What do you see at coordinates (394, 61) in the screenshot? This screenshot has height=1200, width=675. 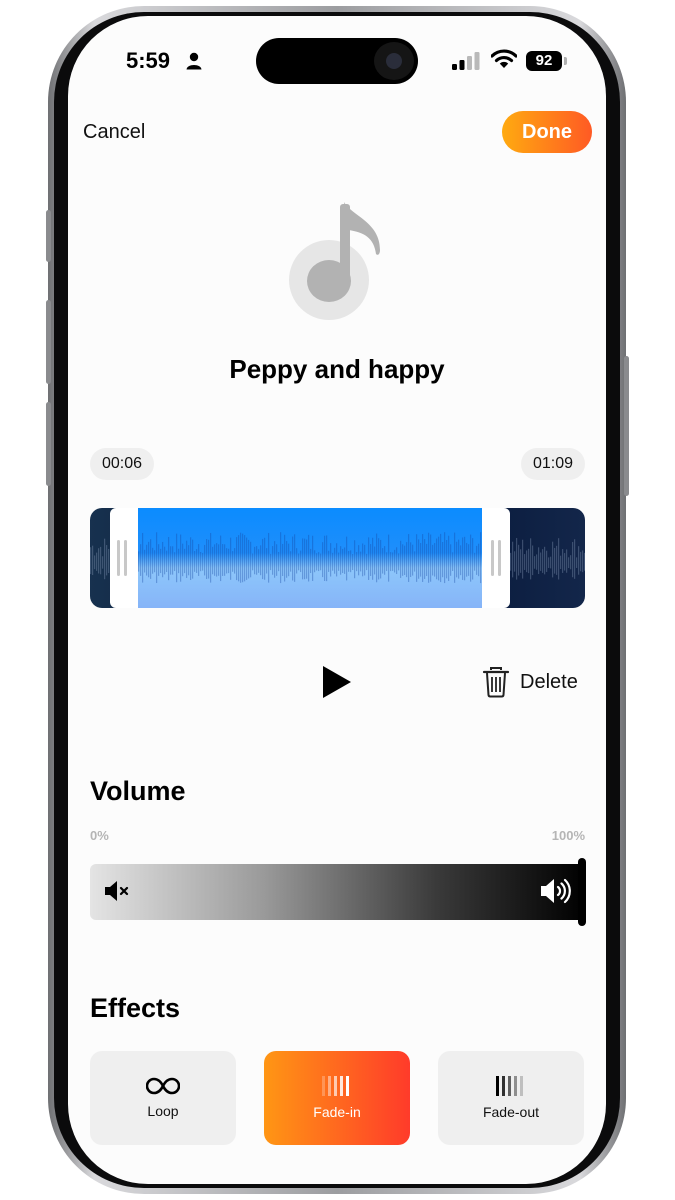 I see `camera-icon` at bounding box center [394, 61].